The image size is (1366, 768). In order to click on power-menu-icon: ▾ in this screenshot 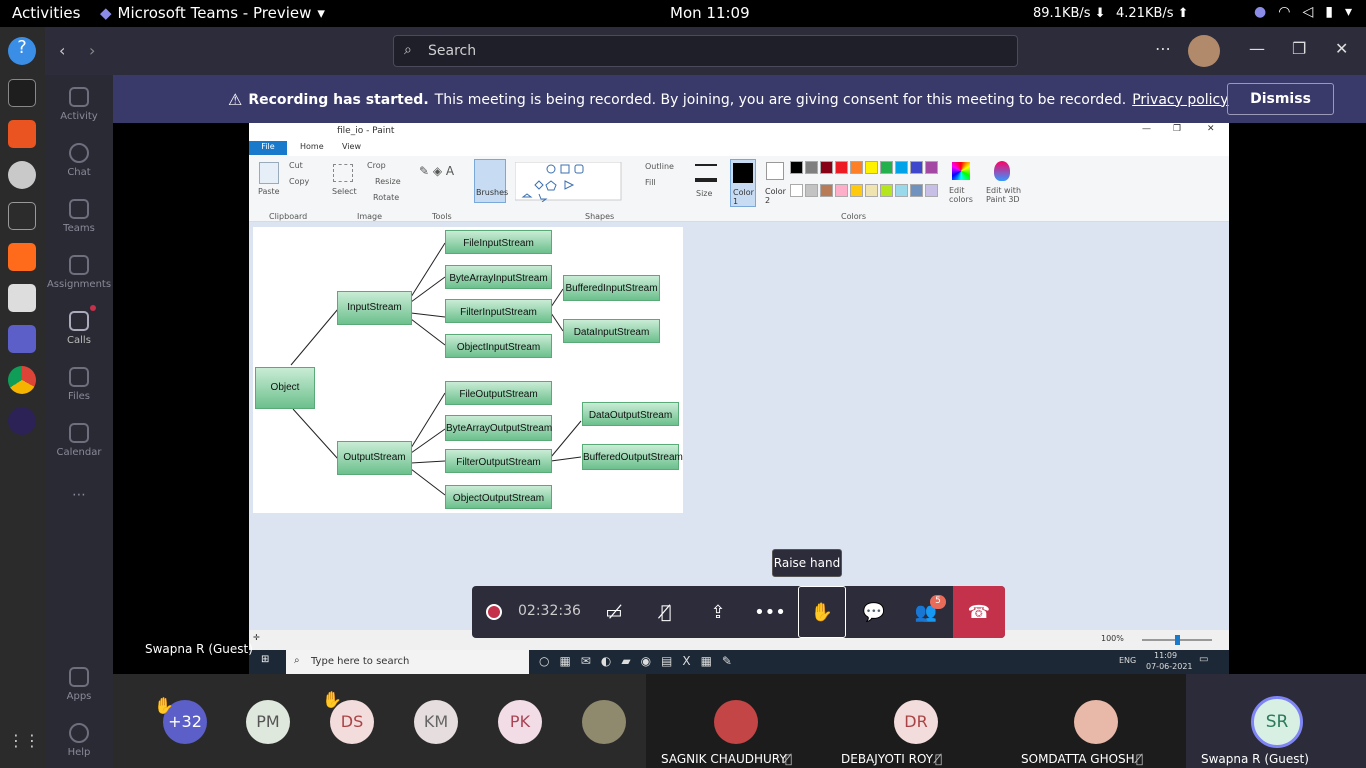, I will do `click(1348, 12)`.